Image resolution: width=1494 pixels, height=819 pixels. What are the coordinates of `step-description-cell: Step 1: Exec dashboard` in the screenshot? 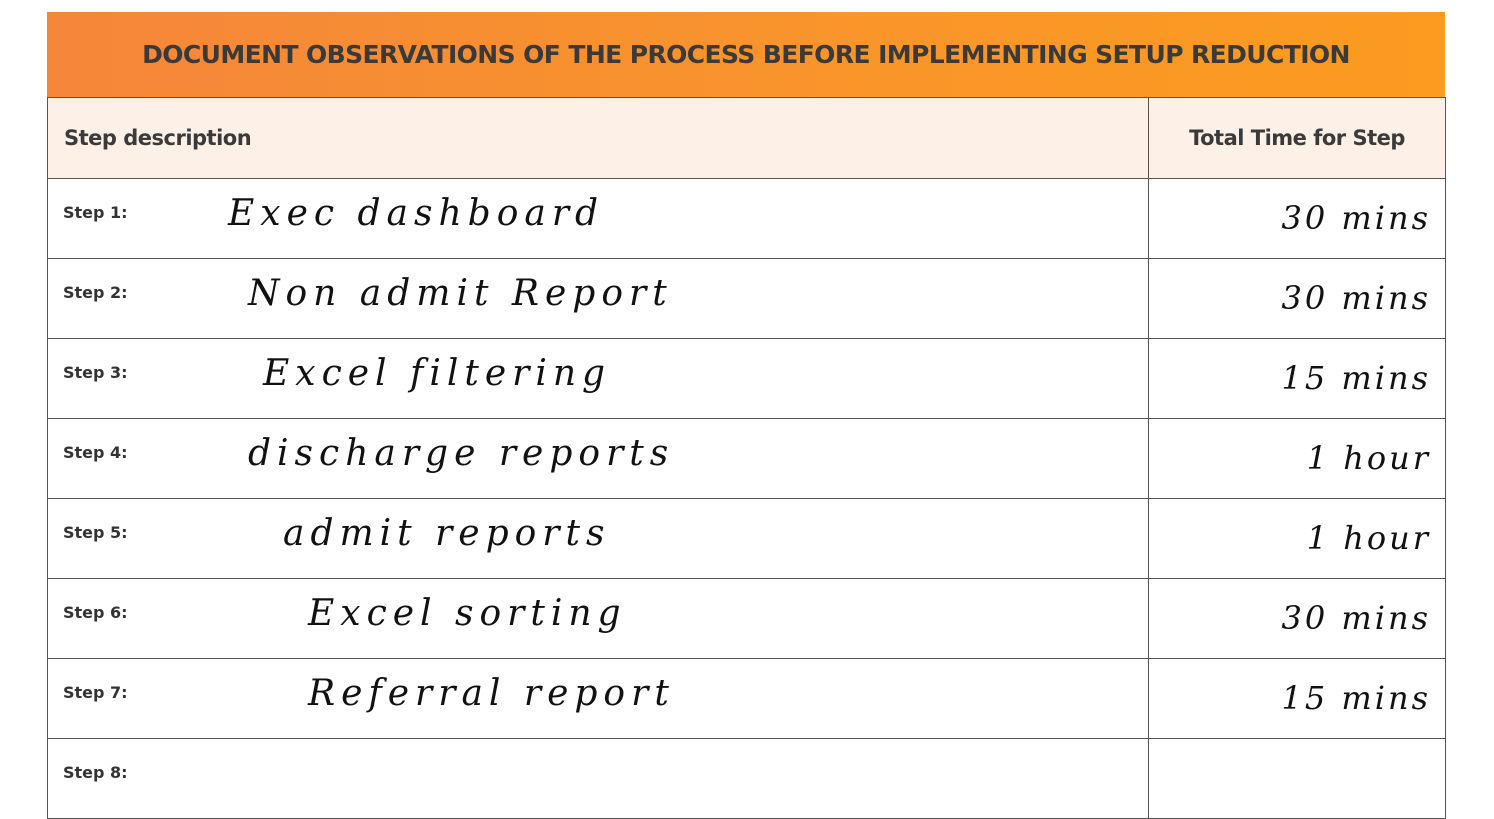 It's located at (598, 218).